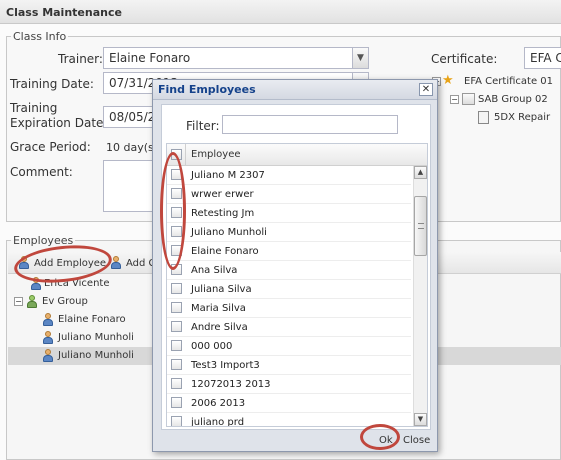  What do you see at coordinates (212, 346) in the screenshot?
I see `employee-grid-name: 000 000` at bounding box center [212, 346].